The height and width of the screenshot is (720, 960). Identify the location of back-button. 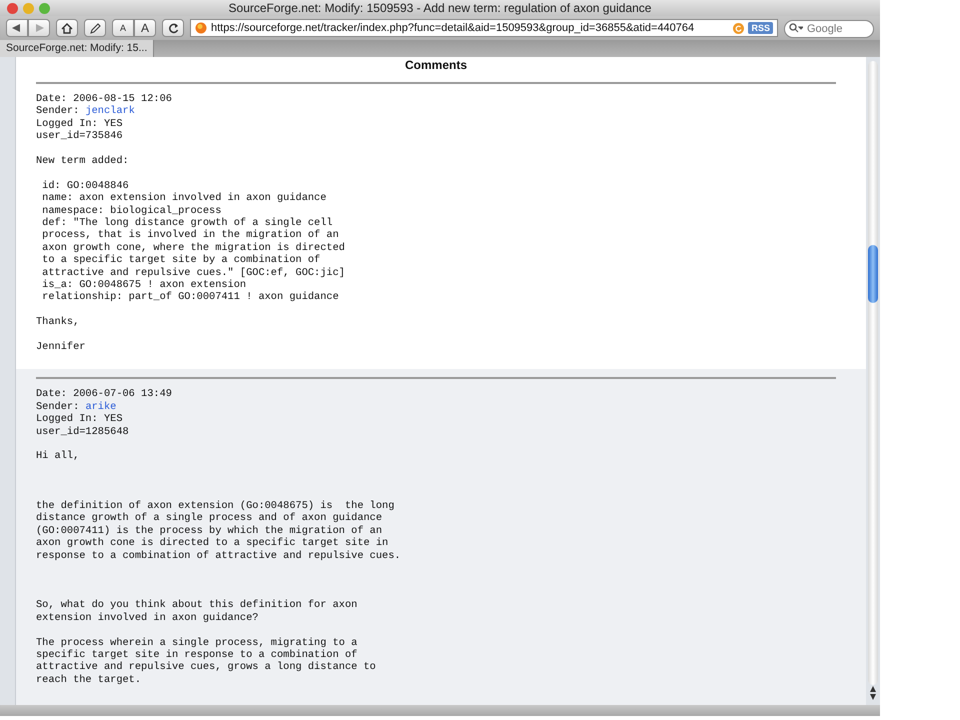
(17, 28).